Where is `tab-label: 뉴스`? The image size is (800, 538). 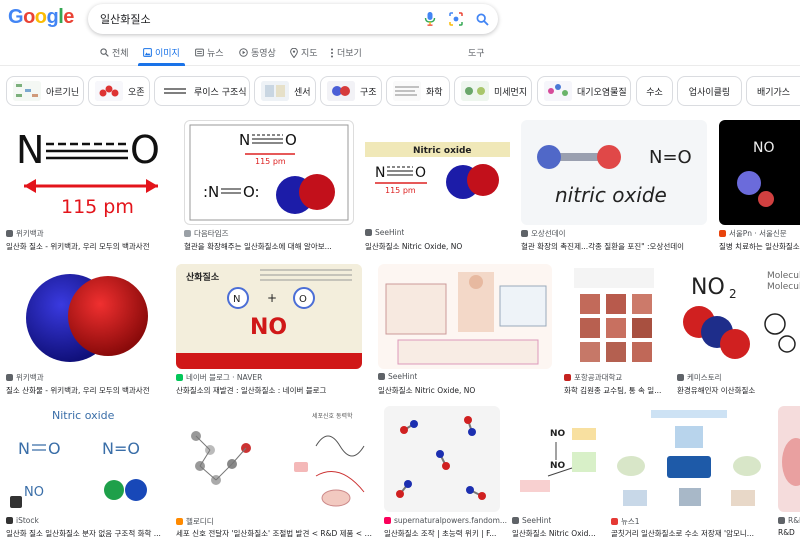
tab-label: 뉴스 is located at coordinates (215, 54).